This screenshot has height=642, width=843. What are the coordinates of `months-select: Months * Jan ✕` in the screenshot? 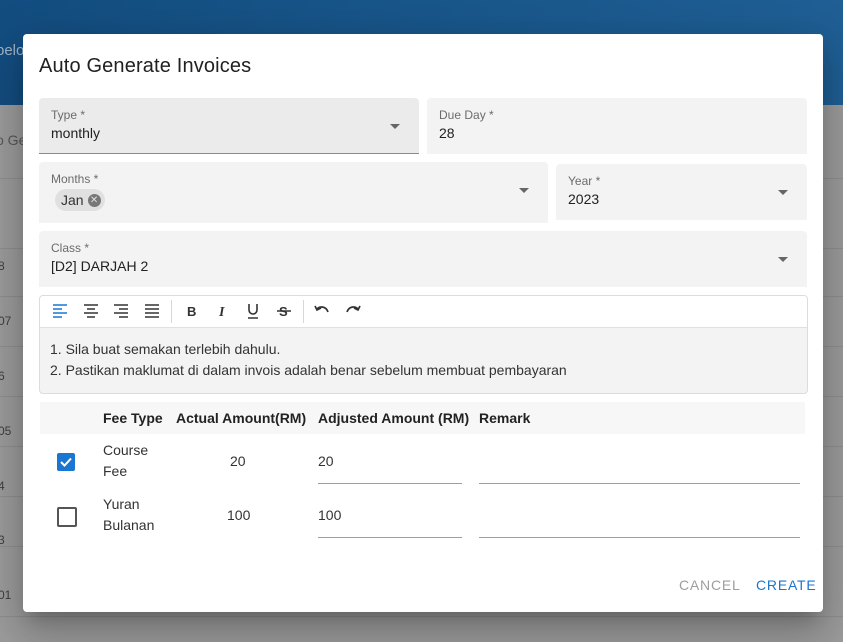 It's located at (293, 192).